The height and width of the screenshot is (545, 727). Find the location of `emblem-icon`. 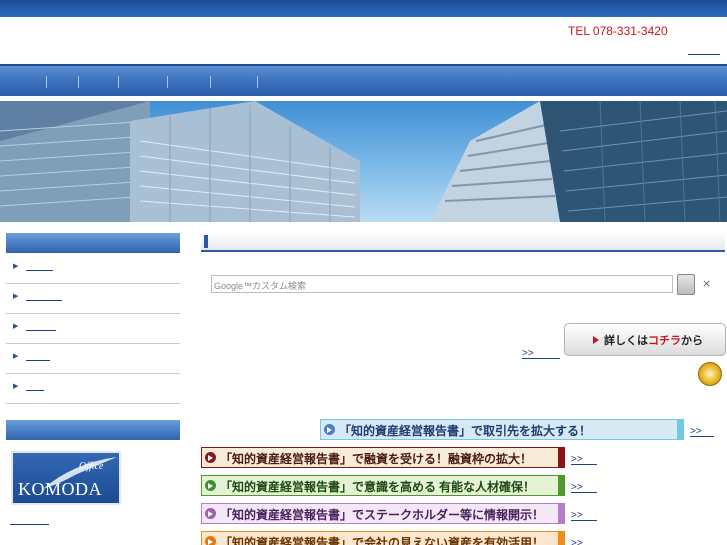

emblem-icon is located at coordinates (710, 374).